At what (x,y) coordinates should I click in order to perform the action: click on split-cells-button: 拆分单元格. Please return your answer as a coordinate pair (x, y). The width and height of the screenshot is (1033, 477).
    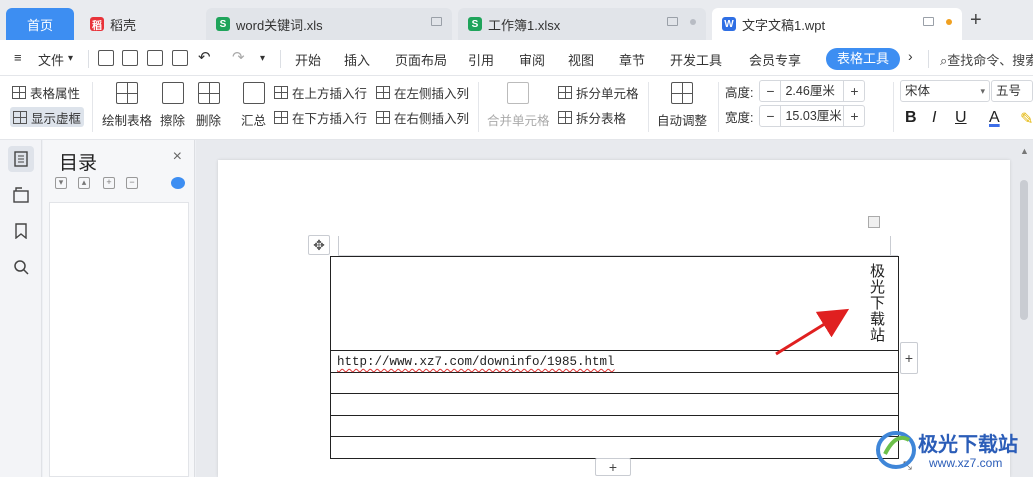
    Looking at the image, I should click on (598, 92).